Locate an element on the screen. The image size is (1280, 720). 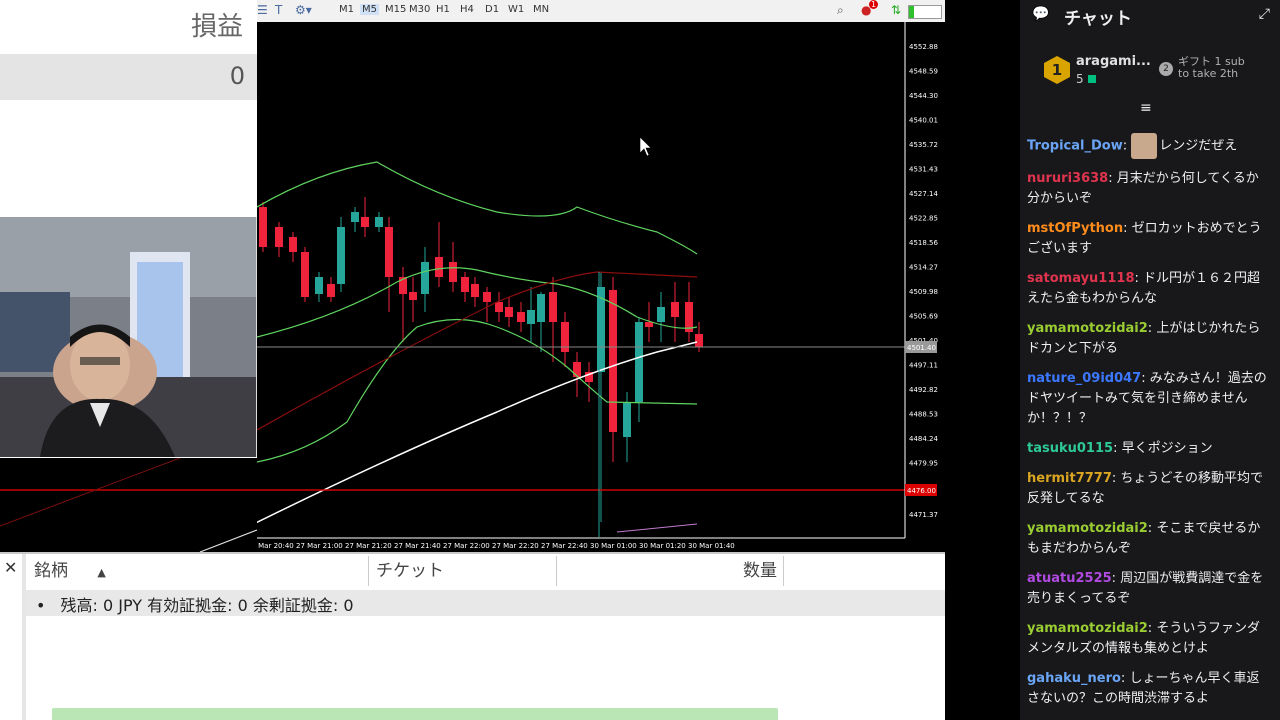
chart-area-left is located at coordinates (129, 505).